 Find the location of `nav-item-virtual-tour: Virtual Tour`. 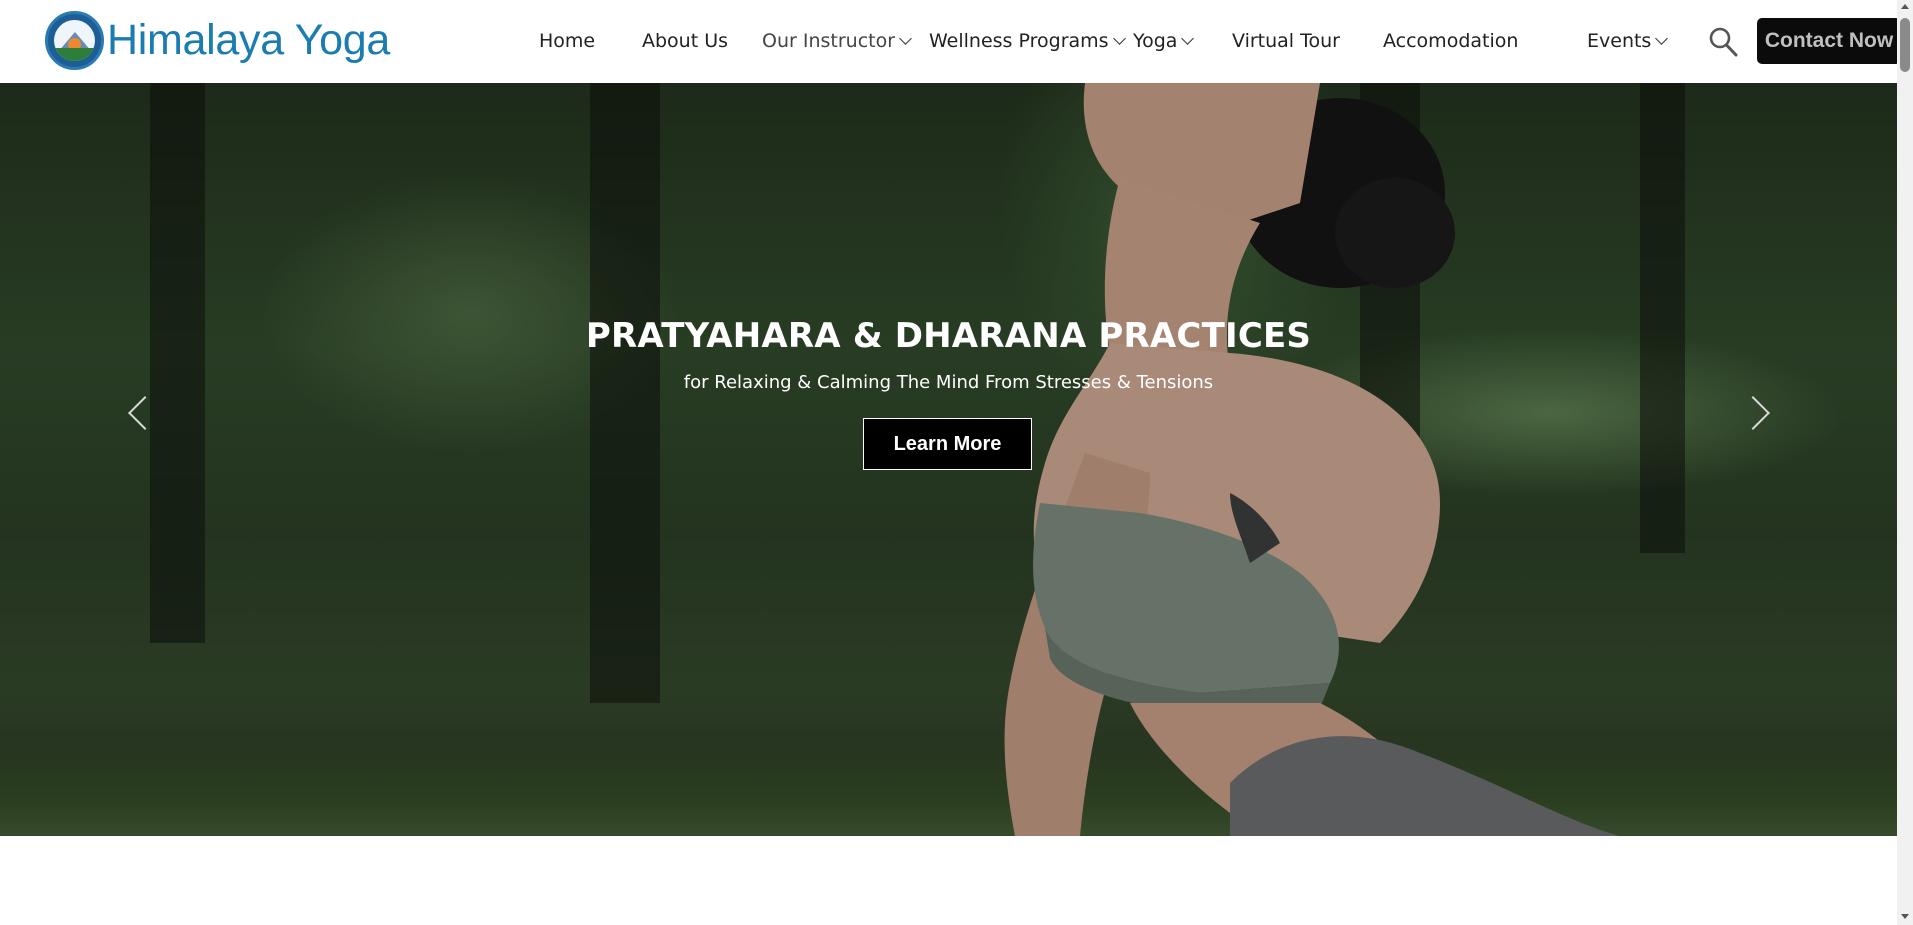

nav-item-virtual-tour: Virtual Tour is located at coordinates (1286, 41).